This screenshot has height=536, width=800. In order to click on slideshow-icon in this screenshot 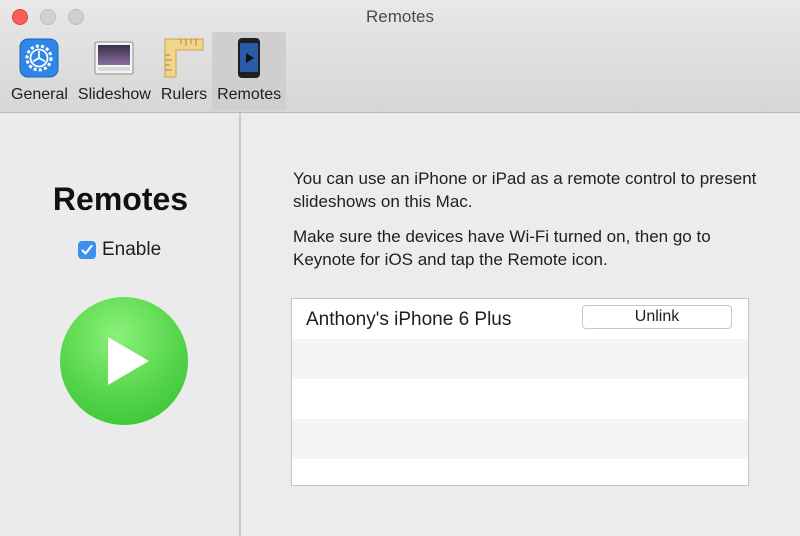, I will do `click(114, 58)`.